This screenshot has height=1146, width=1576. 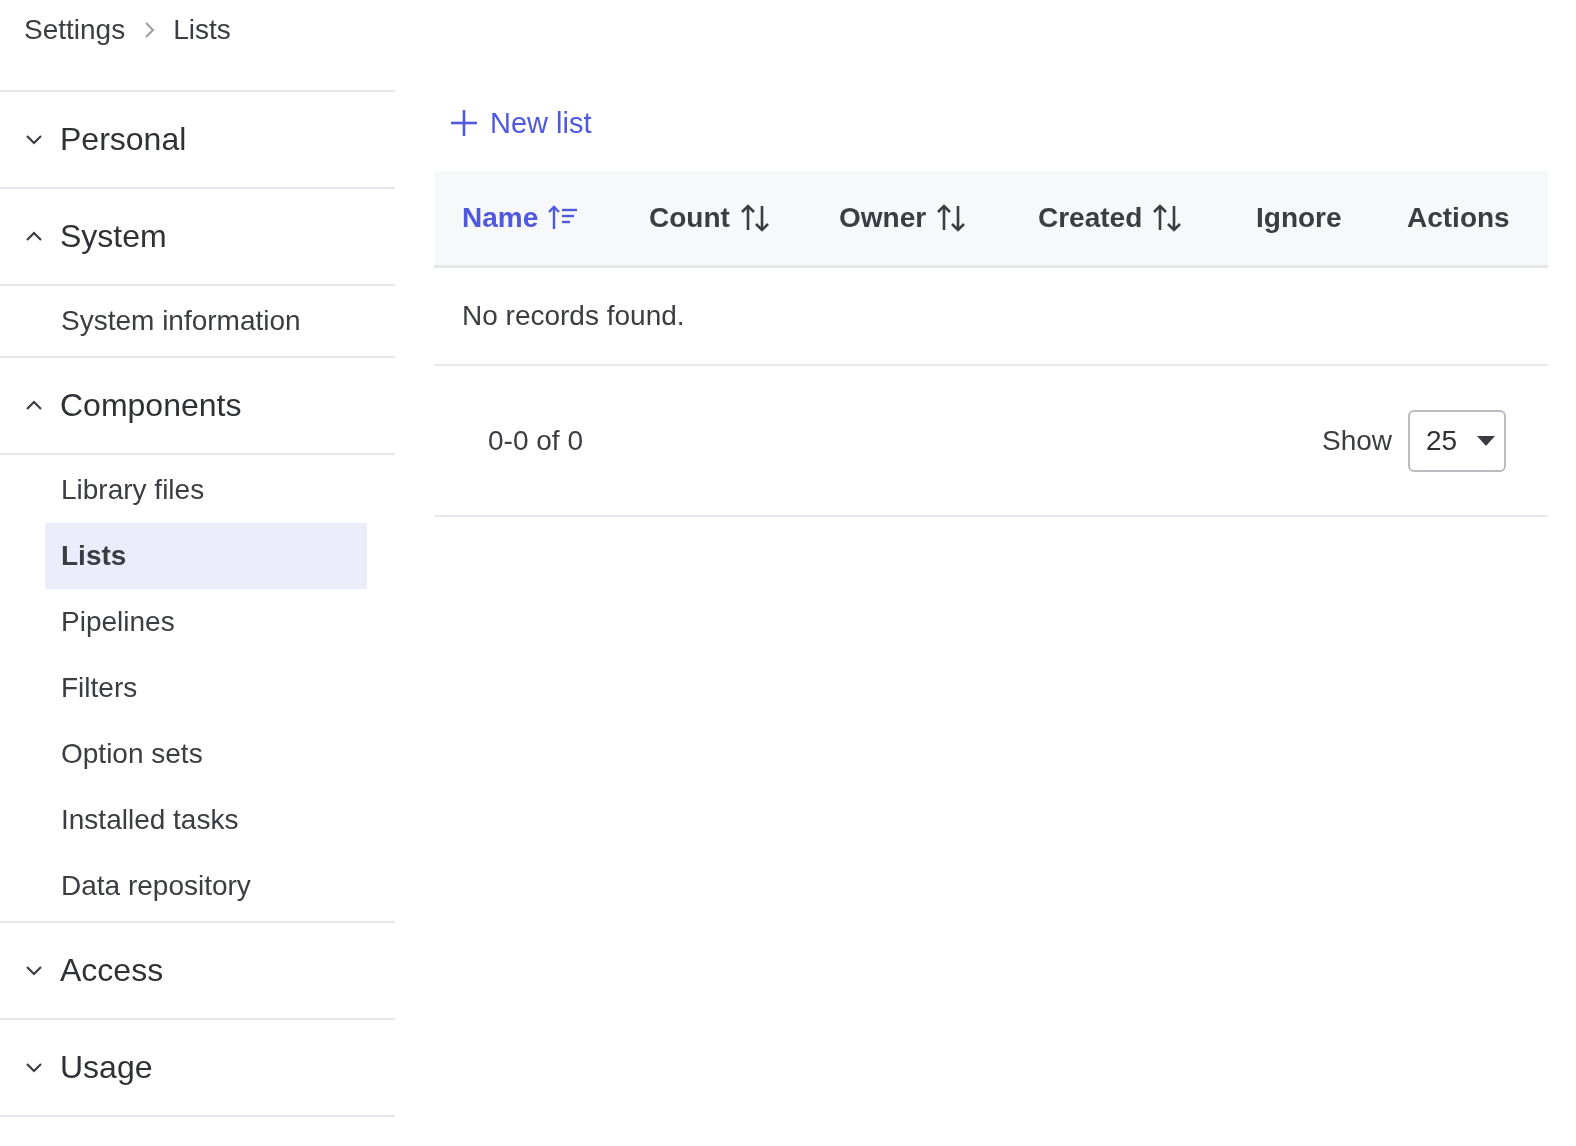 I want to click on show-label: Show, so click(x=1356, y=440).